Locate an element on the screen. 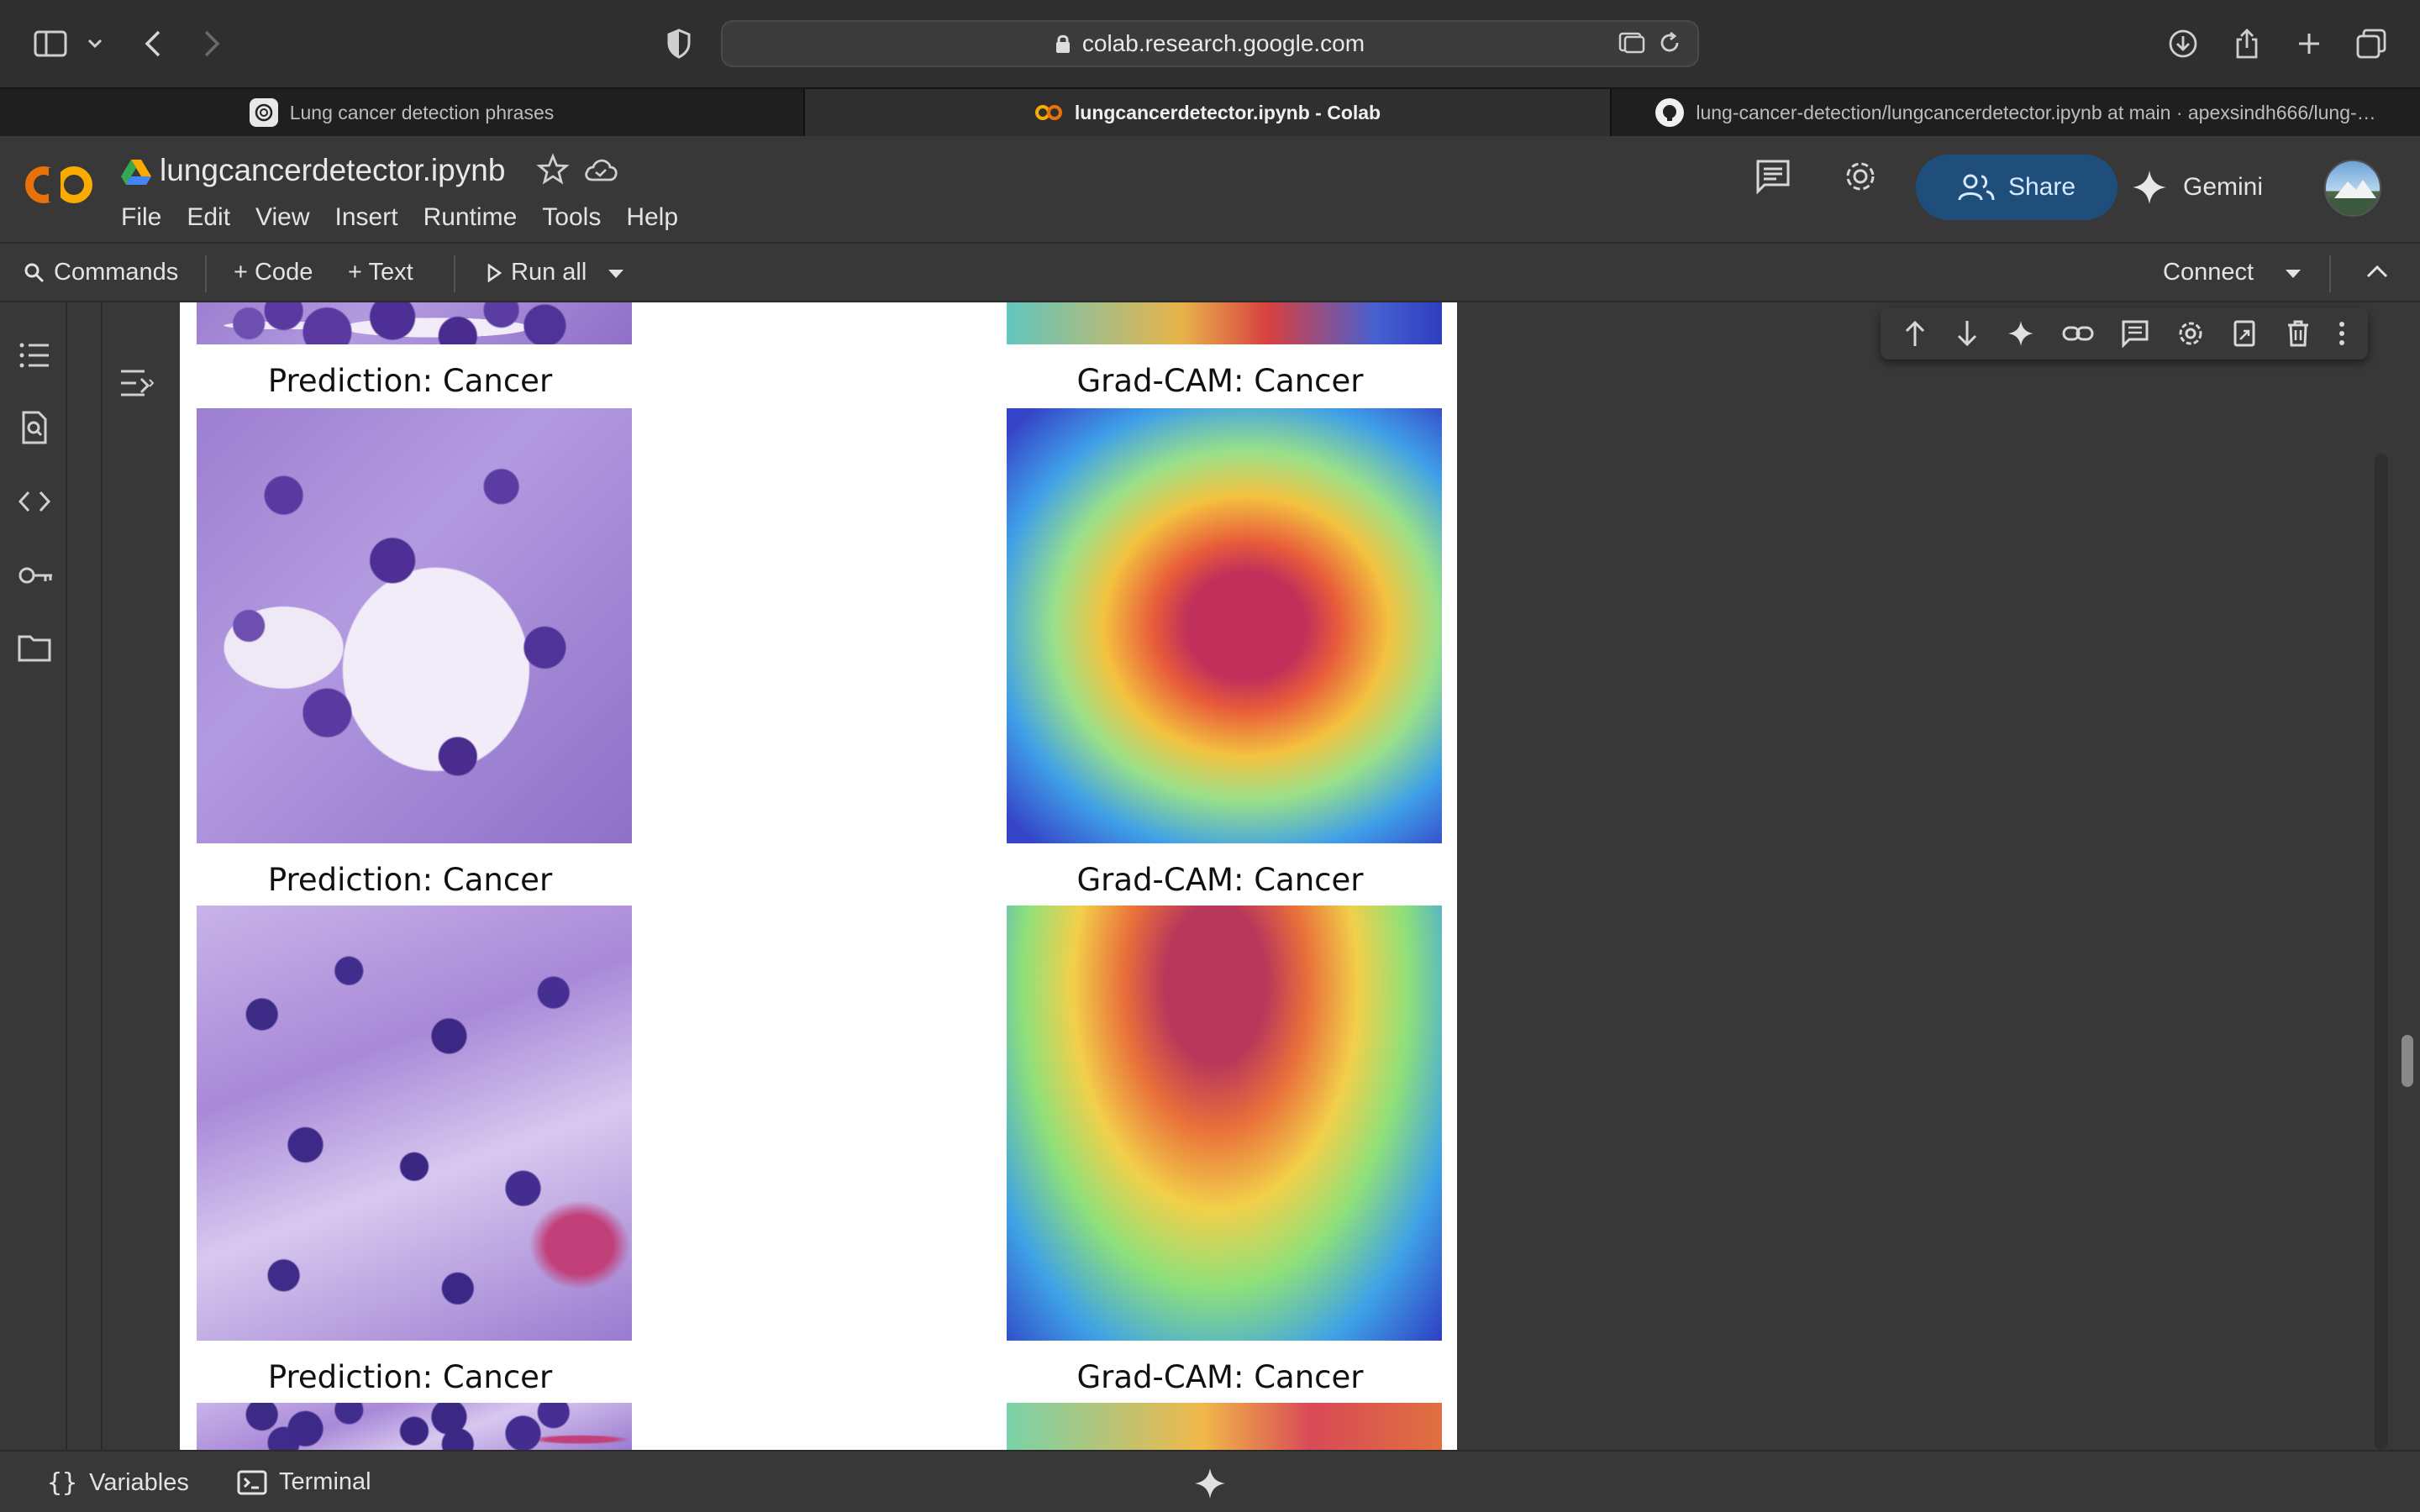 This screenshot has height=1512, width=2420. menu-tools: Tools is located at coordinates (571, 217).